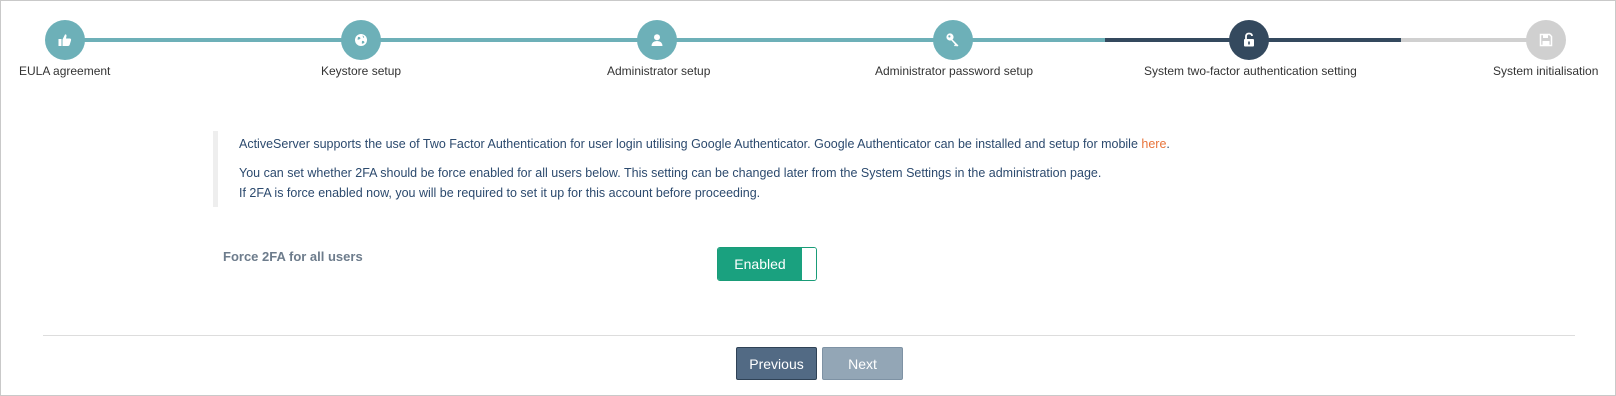 This screenshot has height=396, width=1616. What do you see at coordinates (1546, 71) in the screenshot?
I see `step-label-system-init: System initialisation` at bounding box center [1546, 71].